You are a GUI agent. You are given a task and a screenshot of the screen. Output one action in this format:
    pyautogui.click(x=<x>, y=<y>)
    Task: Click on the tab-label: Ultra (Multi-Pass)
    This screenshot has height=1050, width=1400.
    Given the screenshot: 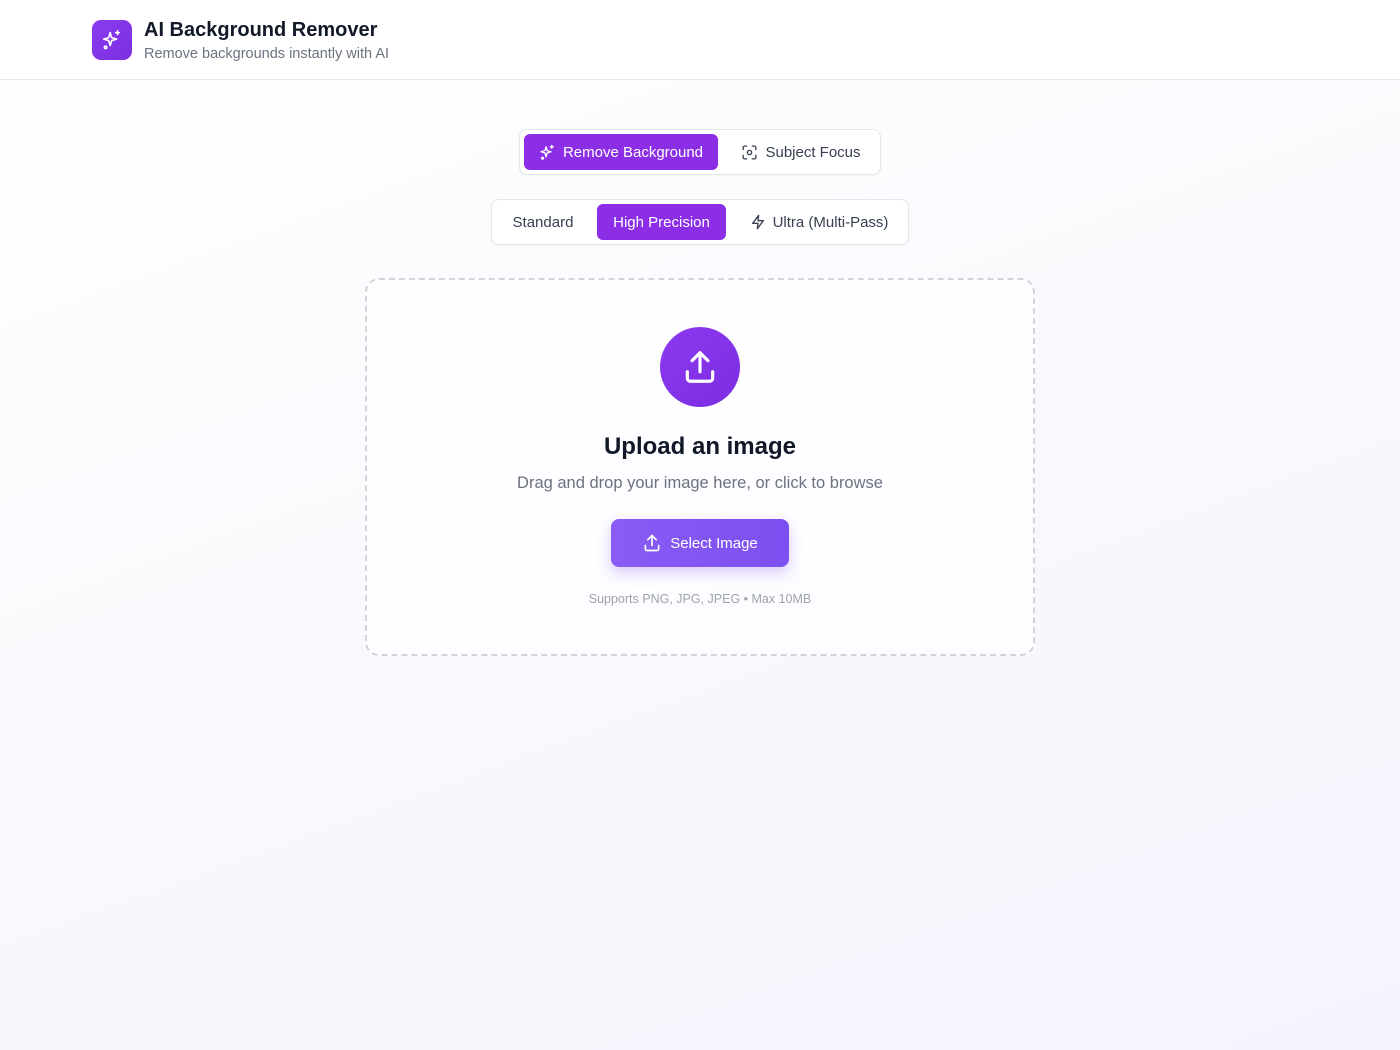 What is the action you would take?
    pyautogui.click(x=830, y=222)
    